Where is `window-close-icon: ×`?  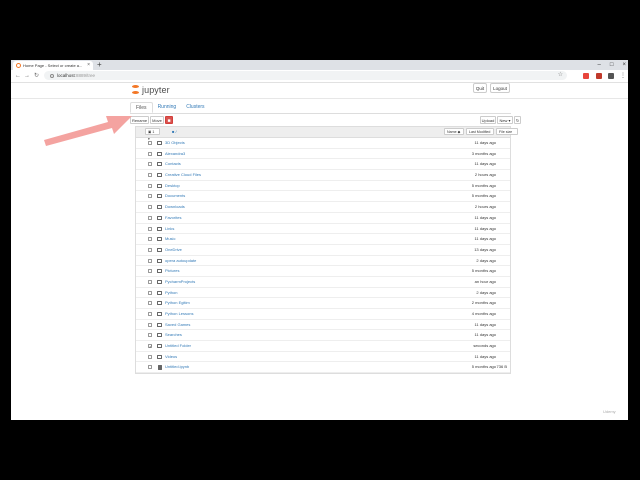
window-close-icon: × is located at coordinates (624, 65).